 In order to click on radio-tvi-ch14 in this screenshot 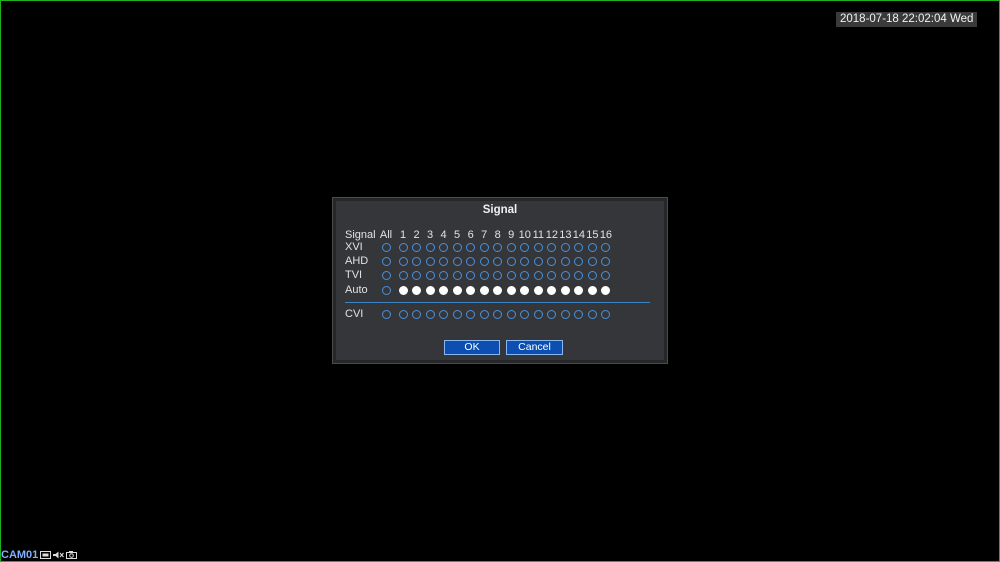, I will do `click(579, 275)`.